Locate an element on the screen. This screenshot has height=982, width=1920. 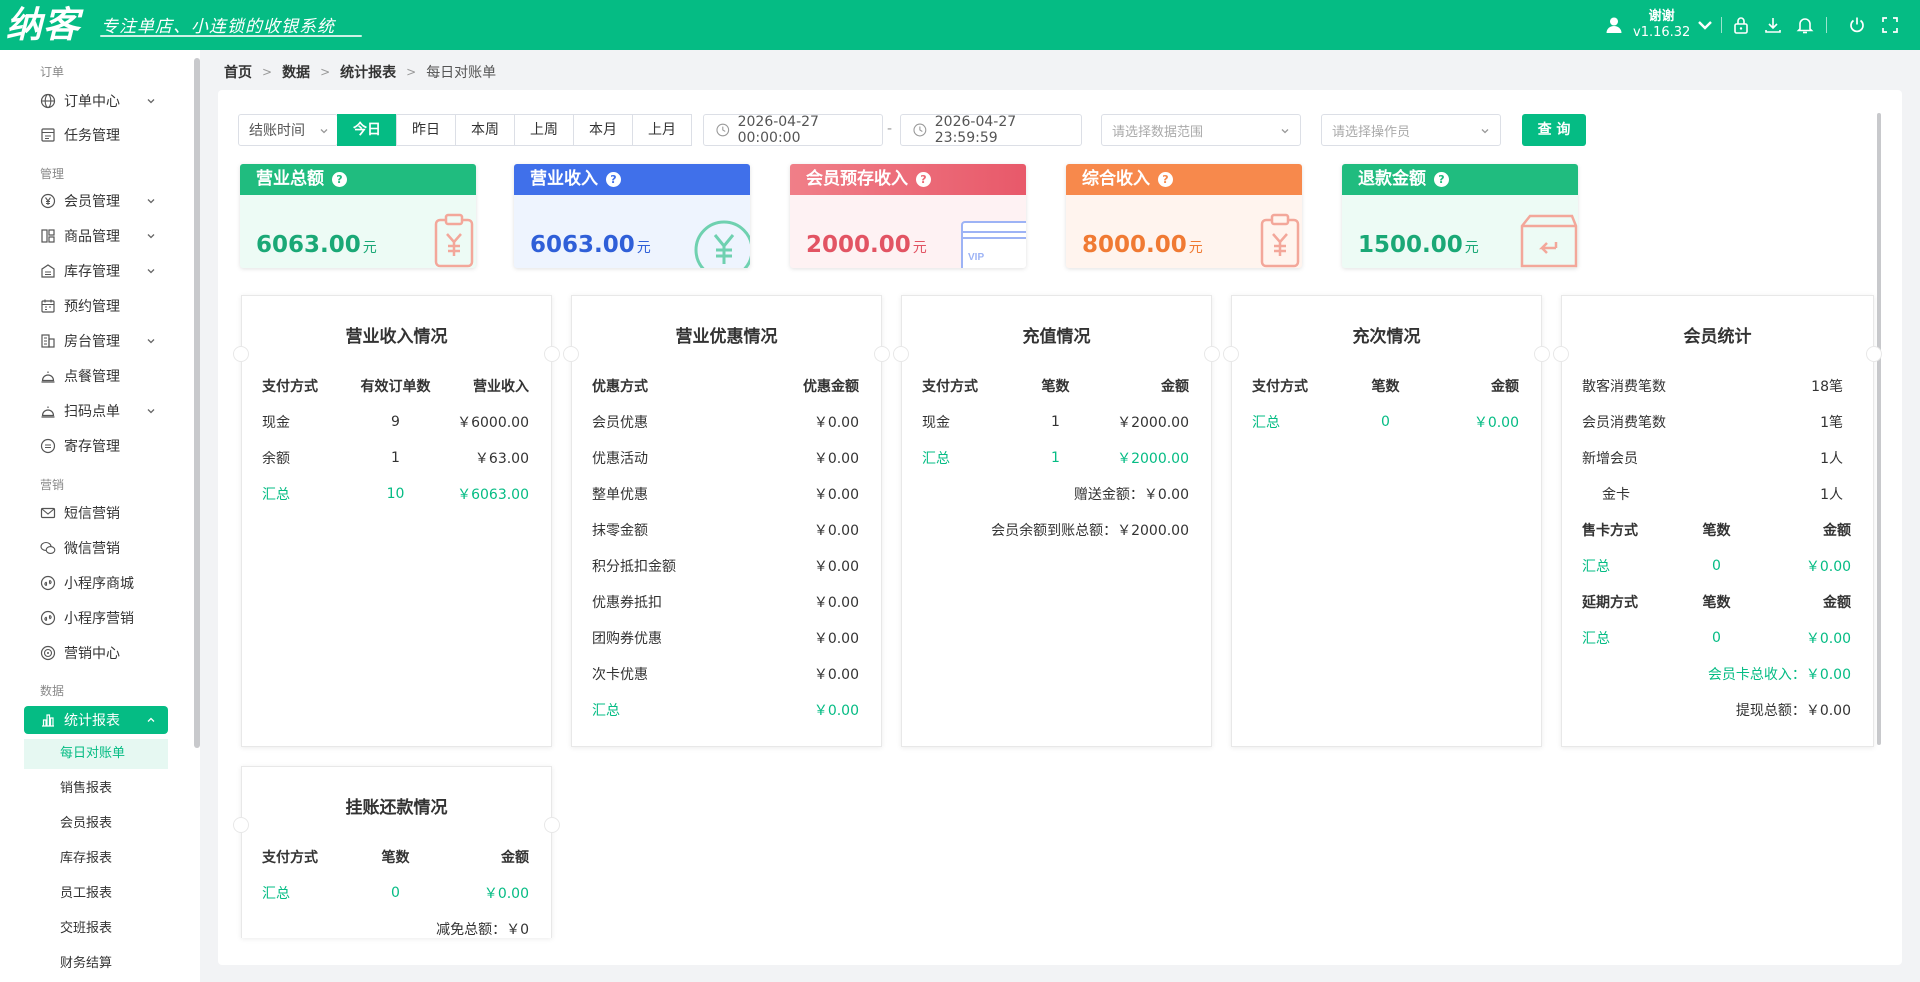
table-row: 积分抵扣金额 ￥0.00 is located at coordinates (725, 567).